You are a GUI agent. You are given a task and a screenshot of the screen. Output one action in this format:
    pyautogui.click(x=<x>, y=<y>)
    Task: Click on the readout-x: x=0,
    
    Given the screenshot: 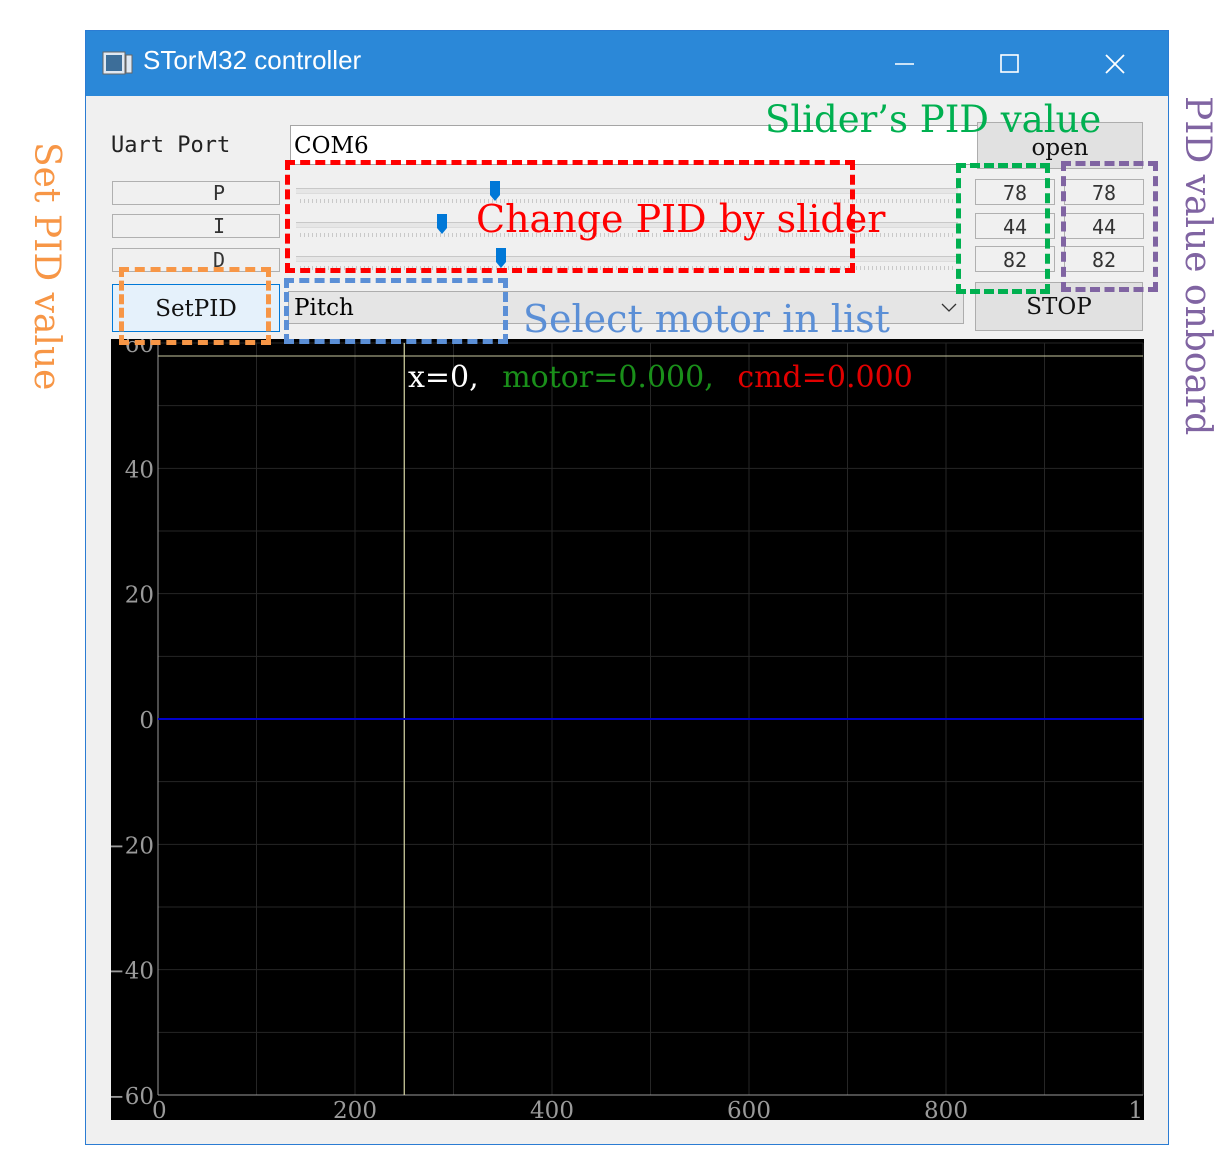 What is the action you would take?
    pyautogui.click(x=443, y=377)
    